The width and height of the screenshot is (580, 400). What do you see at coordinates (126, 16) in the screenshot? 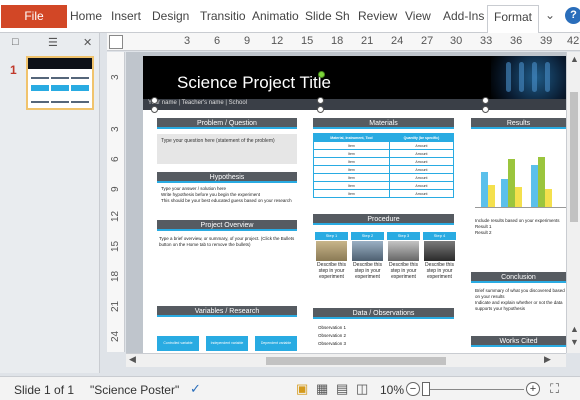
I see `tab-insert: Insert` at bounding box center [126, 16].